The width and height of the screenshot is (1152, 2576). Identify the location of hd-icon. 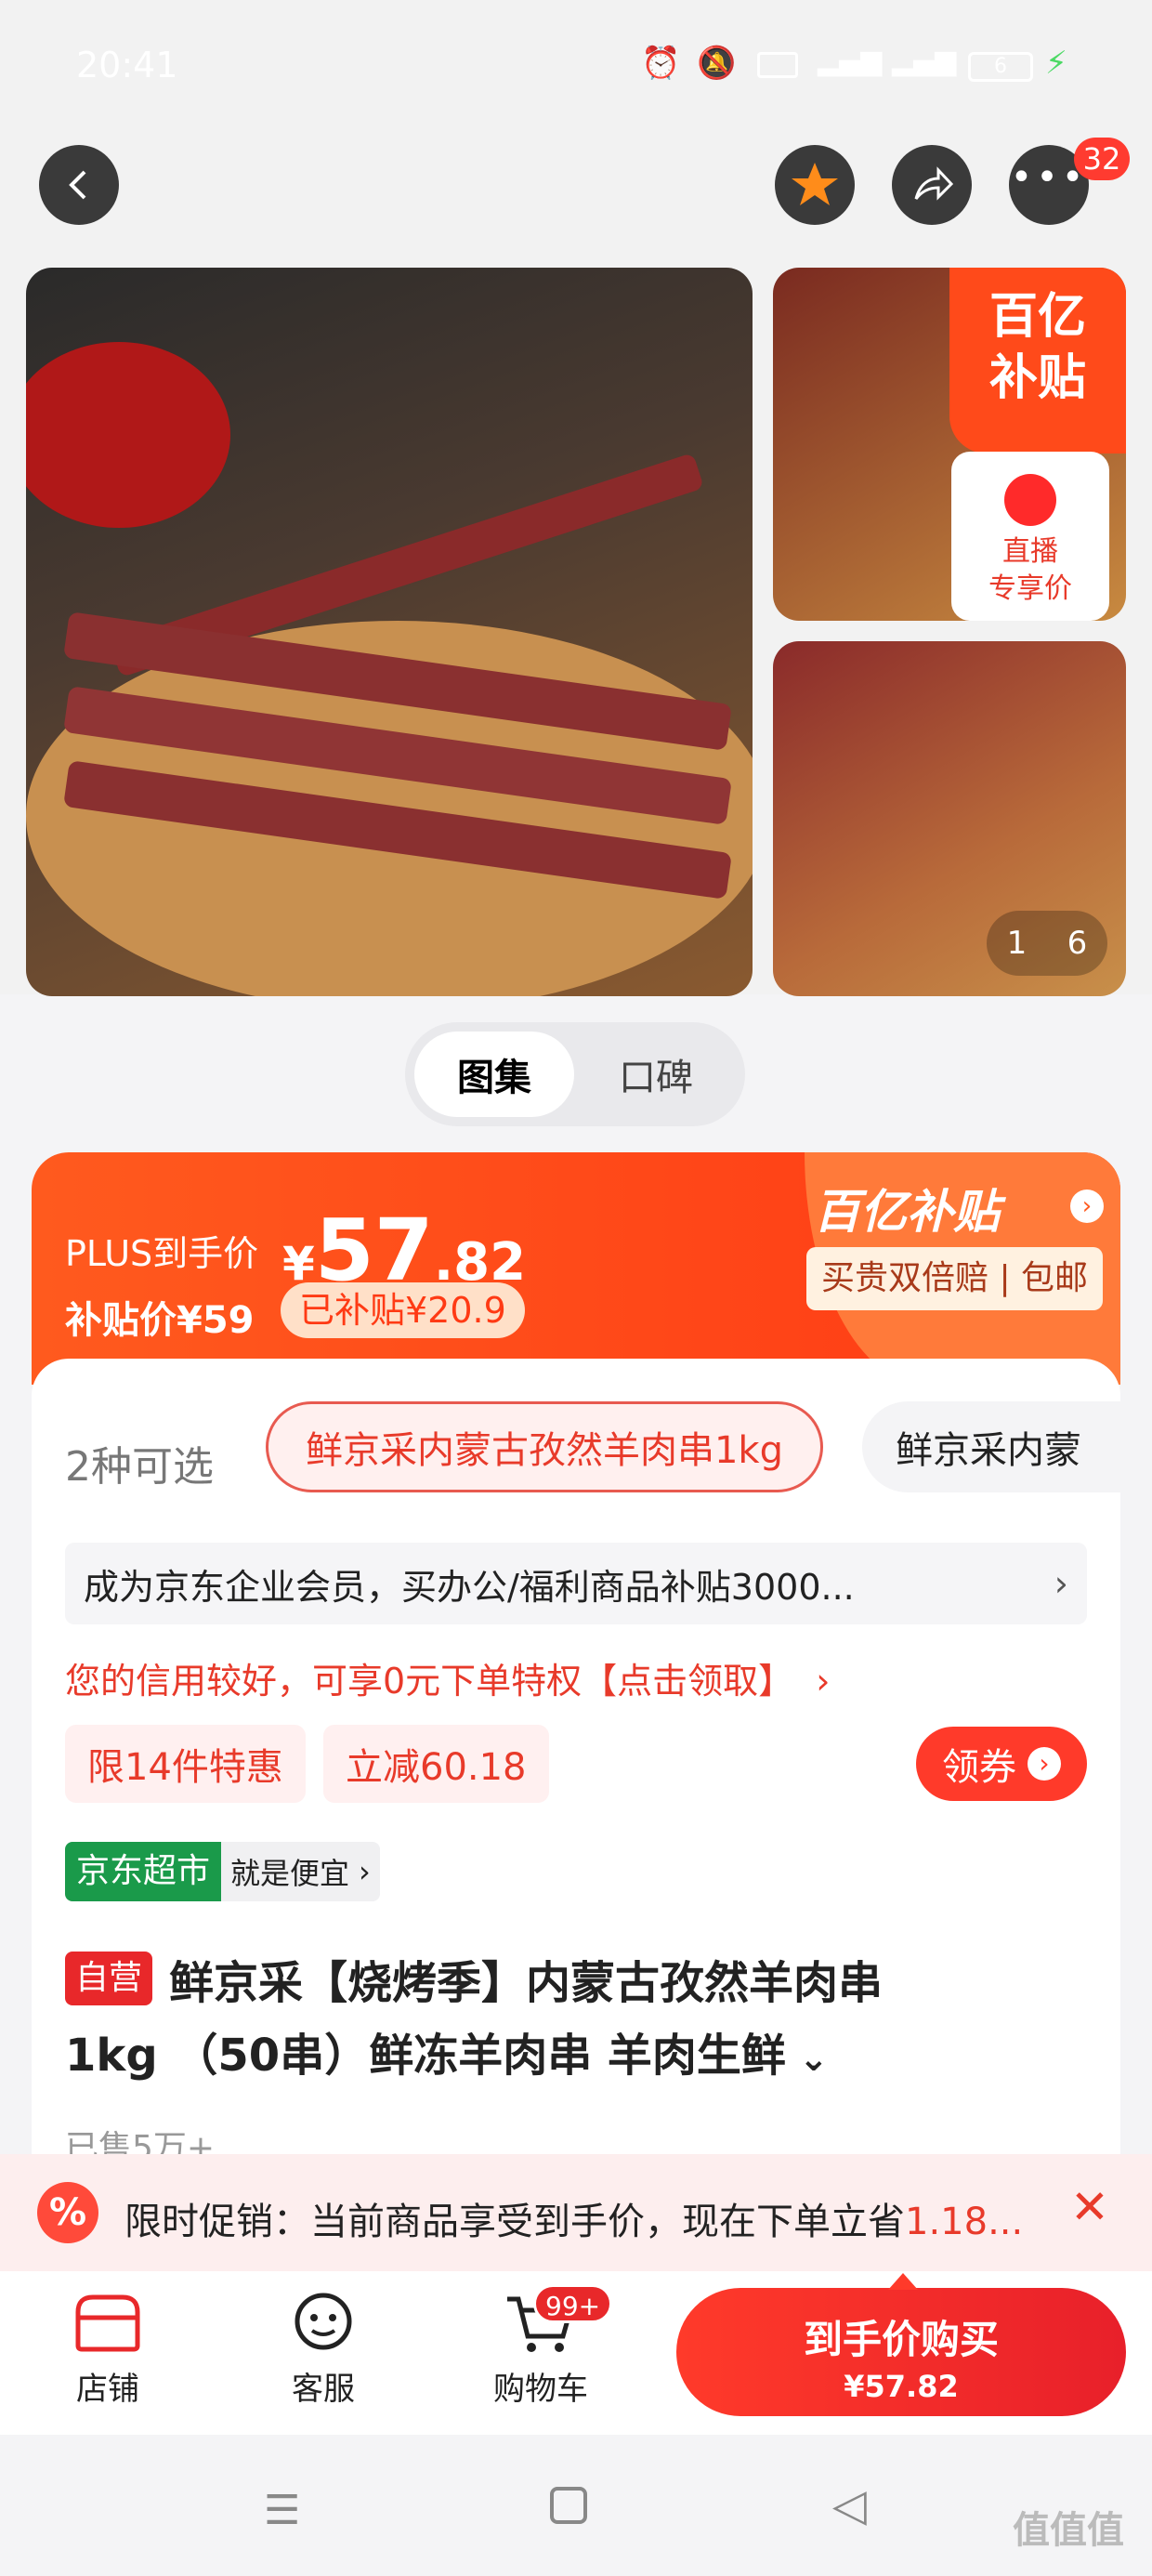
(777, 65).